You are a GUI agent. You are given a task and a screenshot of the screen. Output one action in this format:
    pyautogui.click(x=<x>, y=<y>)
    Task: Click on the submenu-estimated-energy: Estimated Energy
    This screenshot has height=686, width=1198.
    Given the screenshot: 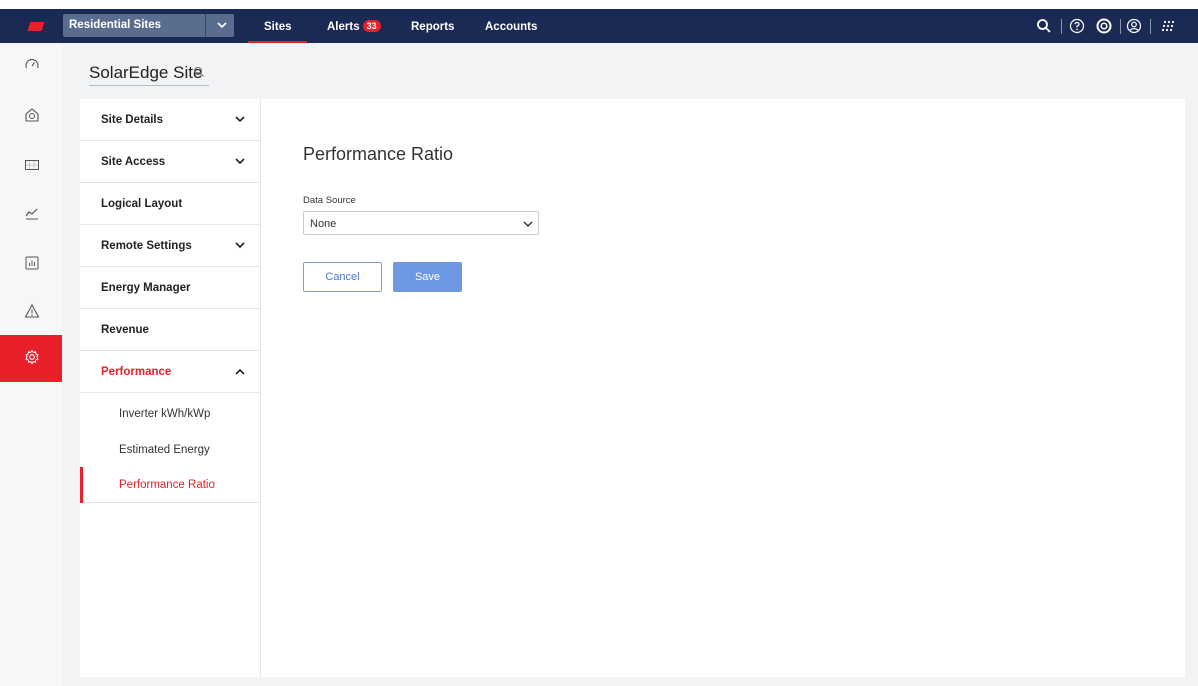 What is the action you would take?
    pyautogui.click(x=170, y=450)
    